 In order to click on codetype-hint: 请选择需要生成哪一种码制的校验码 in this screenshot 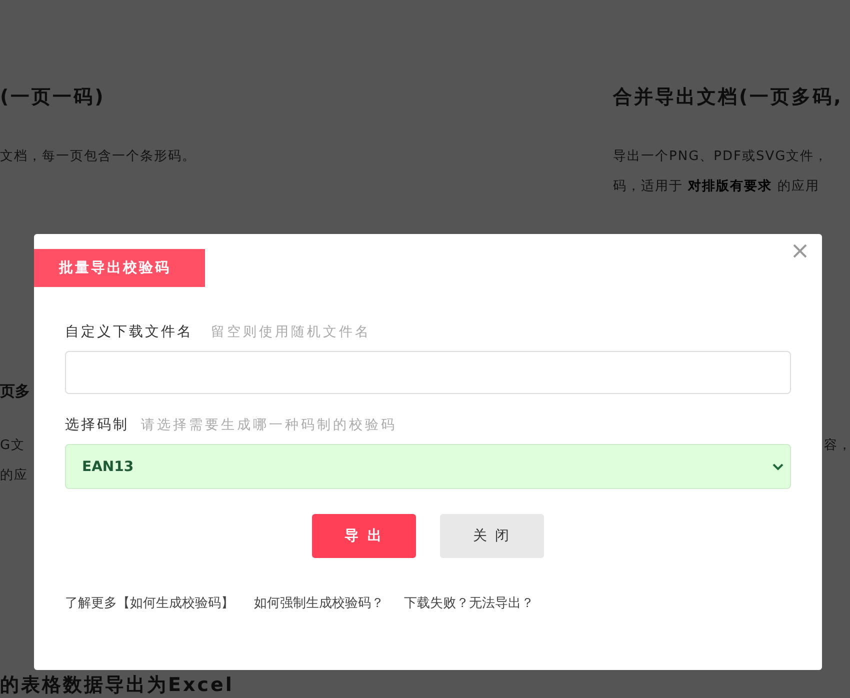, I will do `click(269, 425)`.